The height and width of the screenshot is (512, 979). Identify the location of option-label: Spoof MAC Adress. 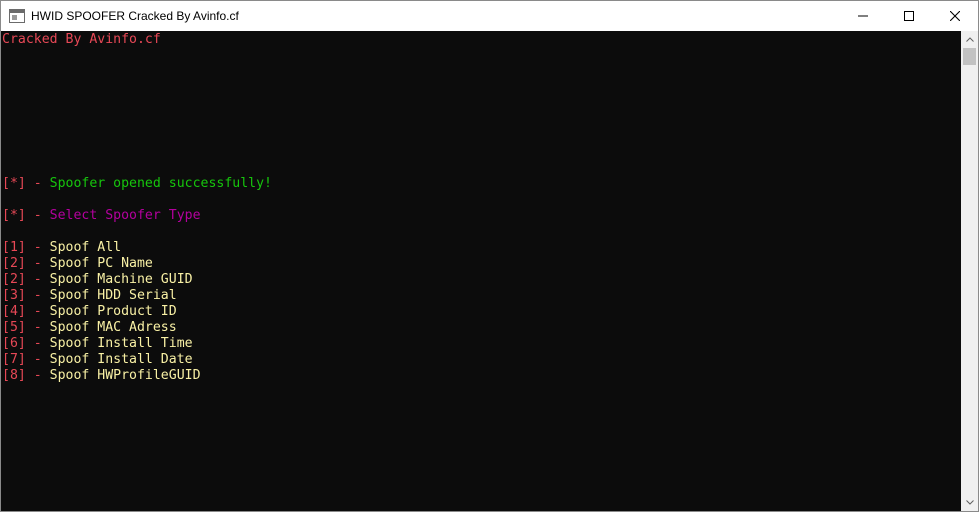
(113, 327).